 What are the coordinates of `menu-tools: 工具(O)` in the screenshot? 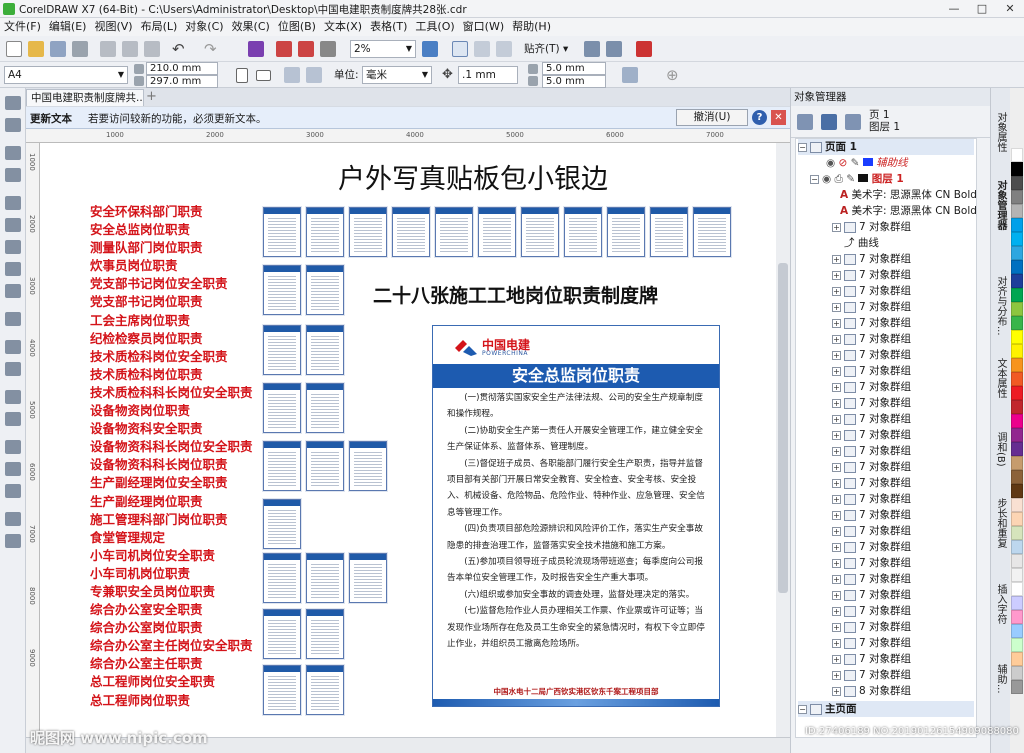 It's located at (434, 27).